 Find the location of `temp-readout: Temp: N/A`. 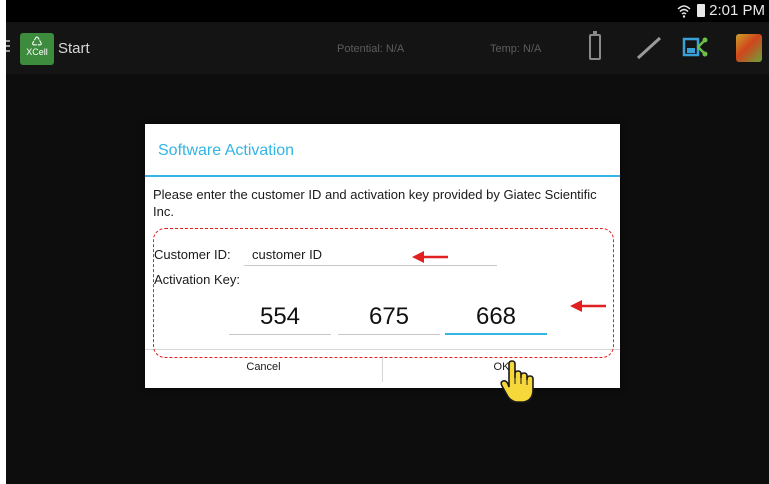

temp-readout: Temp: N/A is located at coordinates (516, 49).